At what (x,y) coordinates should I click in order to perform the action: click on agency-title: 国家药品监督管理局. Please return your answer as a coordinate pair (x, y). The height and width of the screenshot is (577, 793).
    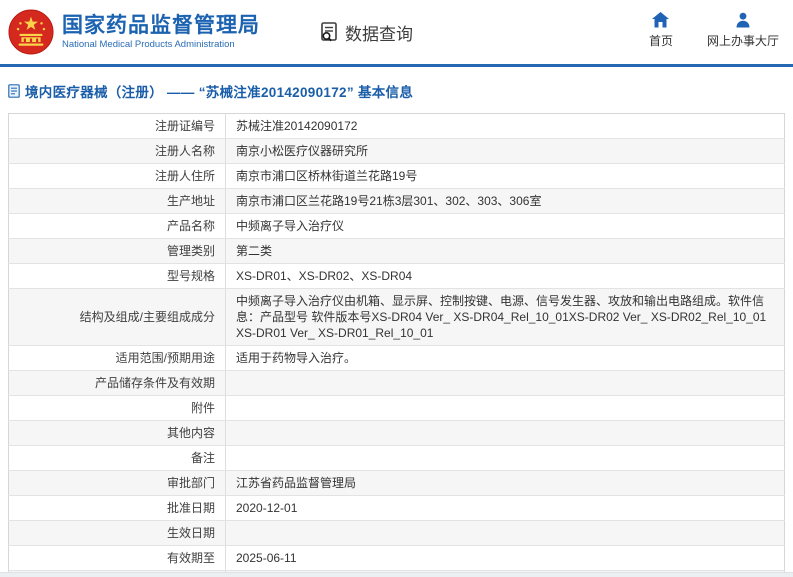
    Looking at the image, I should click on (161, 25).